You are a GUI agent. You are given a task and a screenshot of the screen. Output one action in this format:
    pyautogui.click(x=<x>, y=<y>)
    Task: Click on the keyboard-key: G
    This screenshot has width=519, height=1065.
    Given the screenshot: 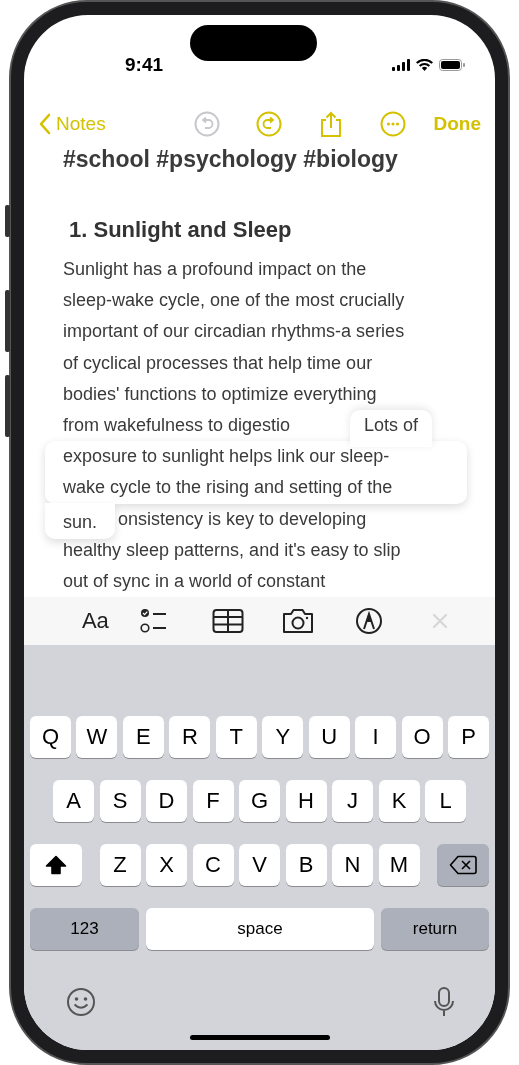 What is the action you would take?
    pyautogui.click(x=259, y=801)
    